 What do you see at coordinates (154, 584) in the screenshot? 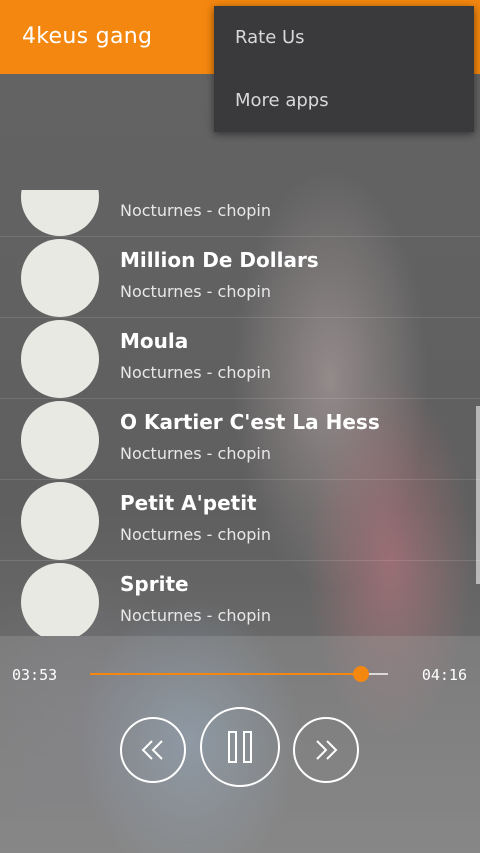
I see `song-title: Sprite` at bounding box center [154, 584].